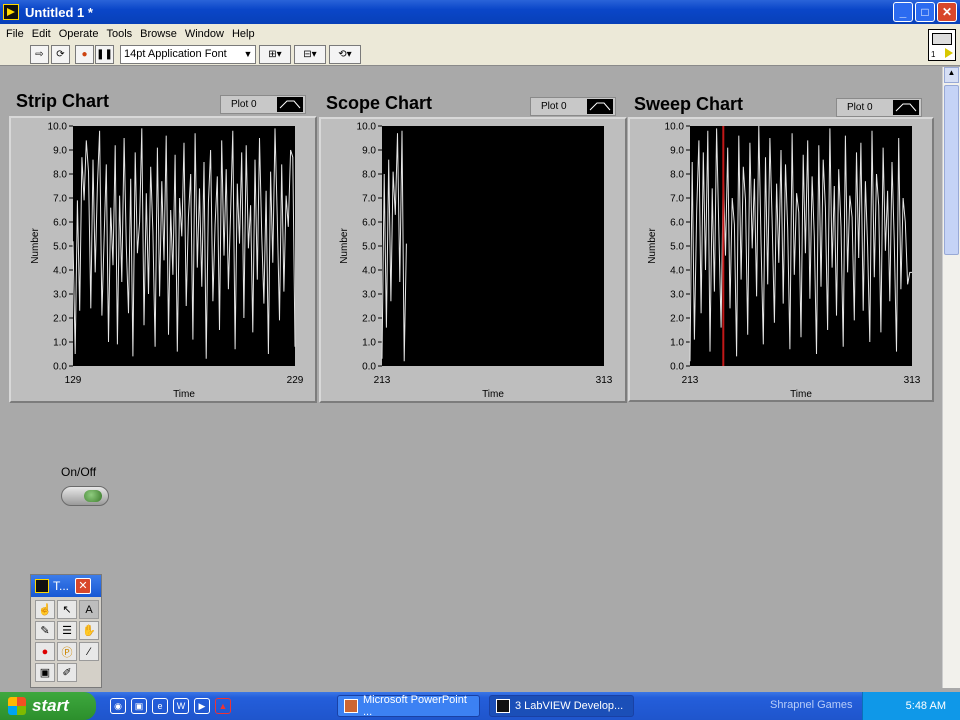 The height and width of the screenshot is (720, 960). Describe the element at coordinates (45, 651) in the screenshot. I see `breakpoint-tool-icon: ●` at that location.